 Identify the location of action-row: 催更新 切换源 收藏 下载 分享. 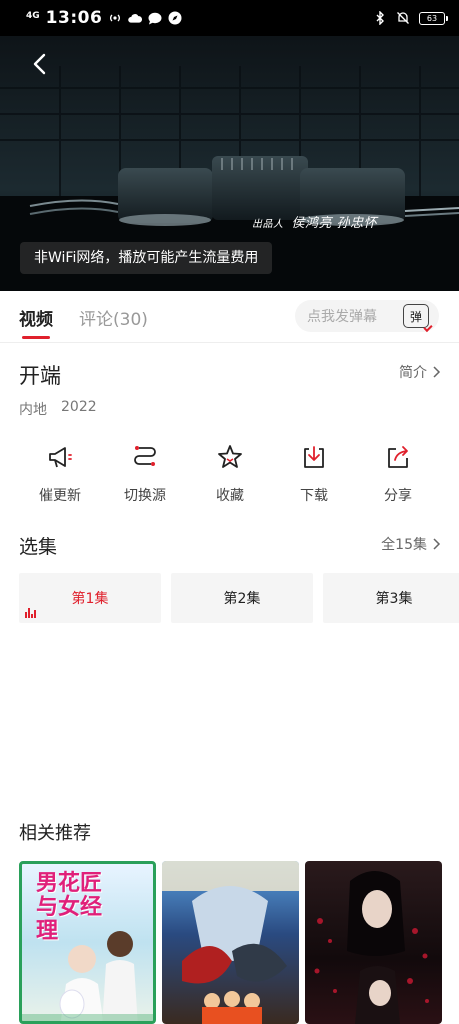
(229, 478).